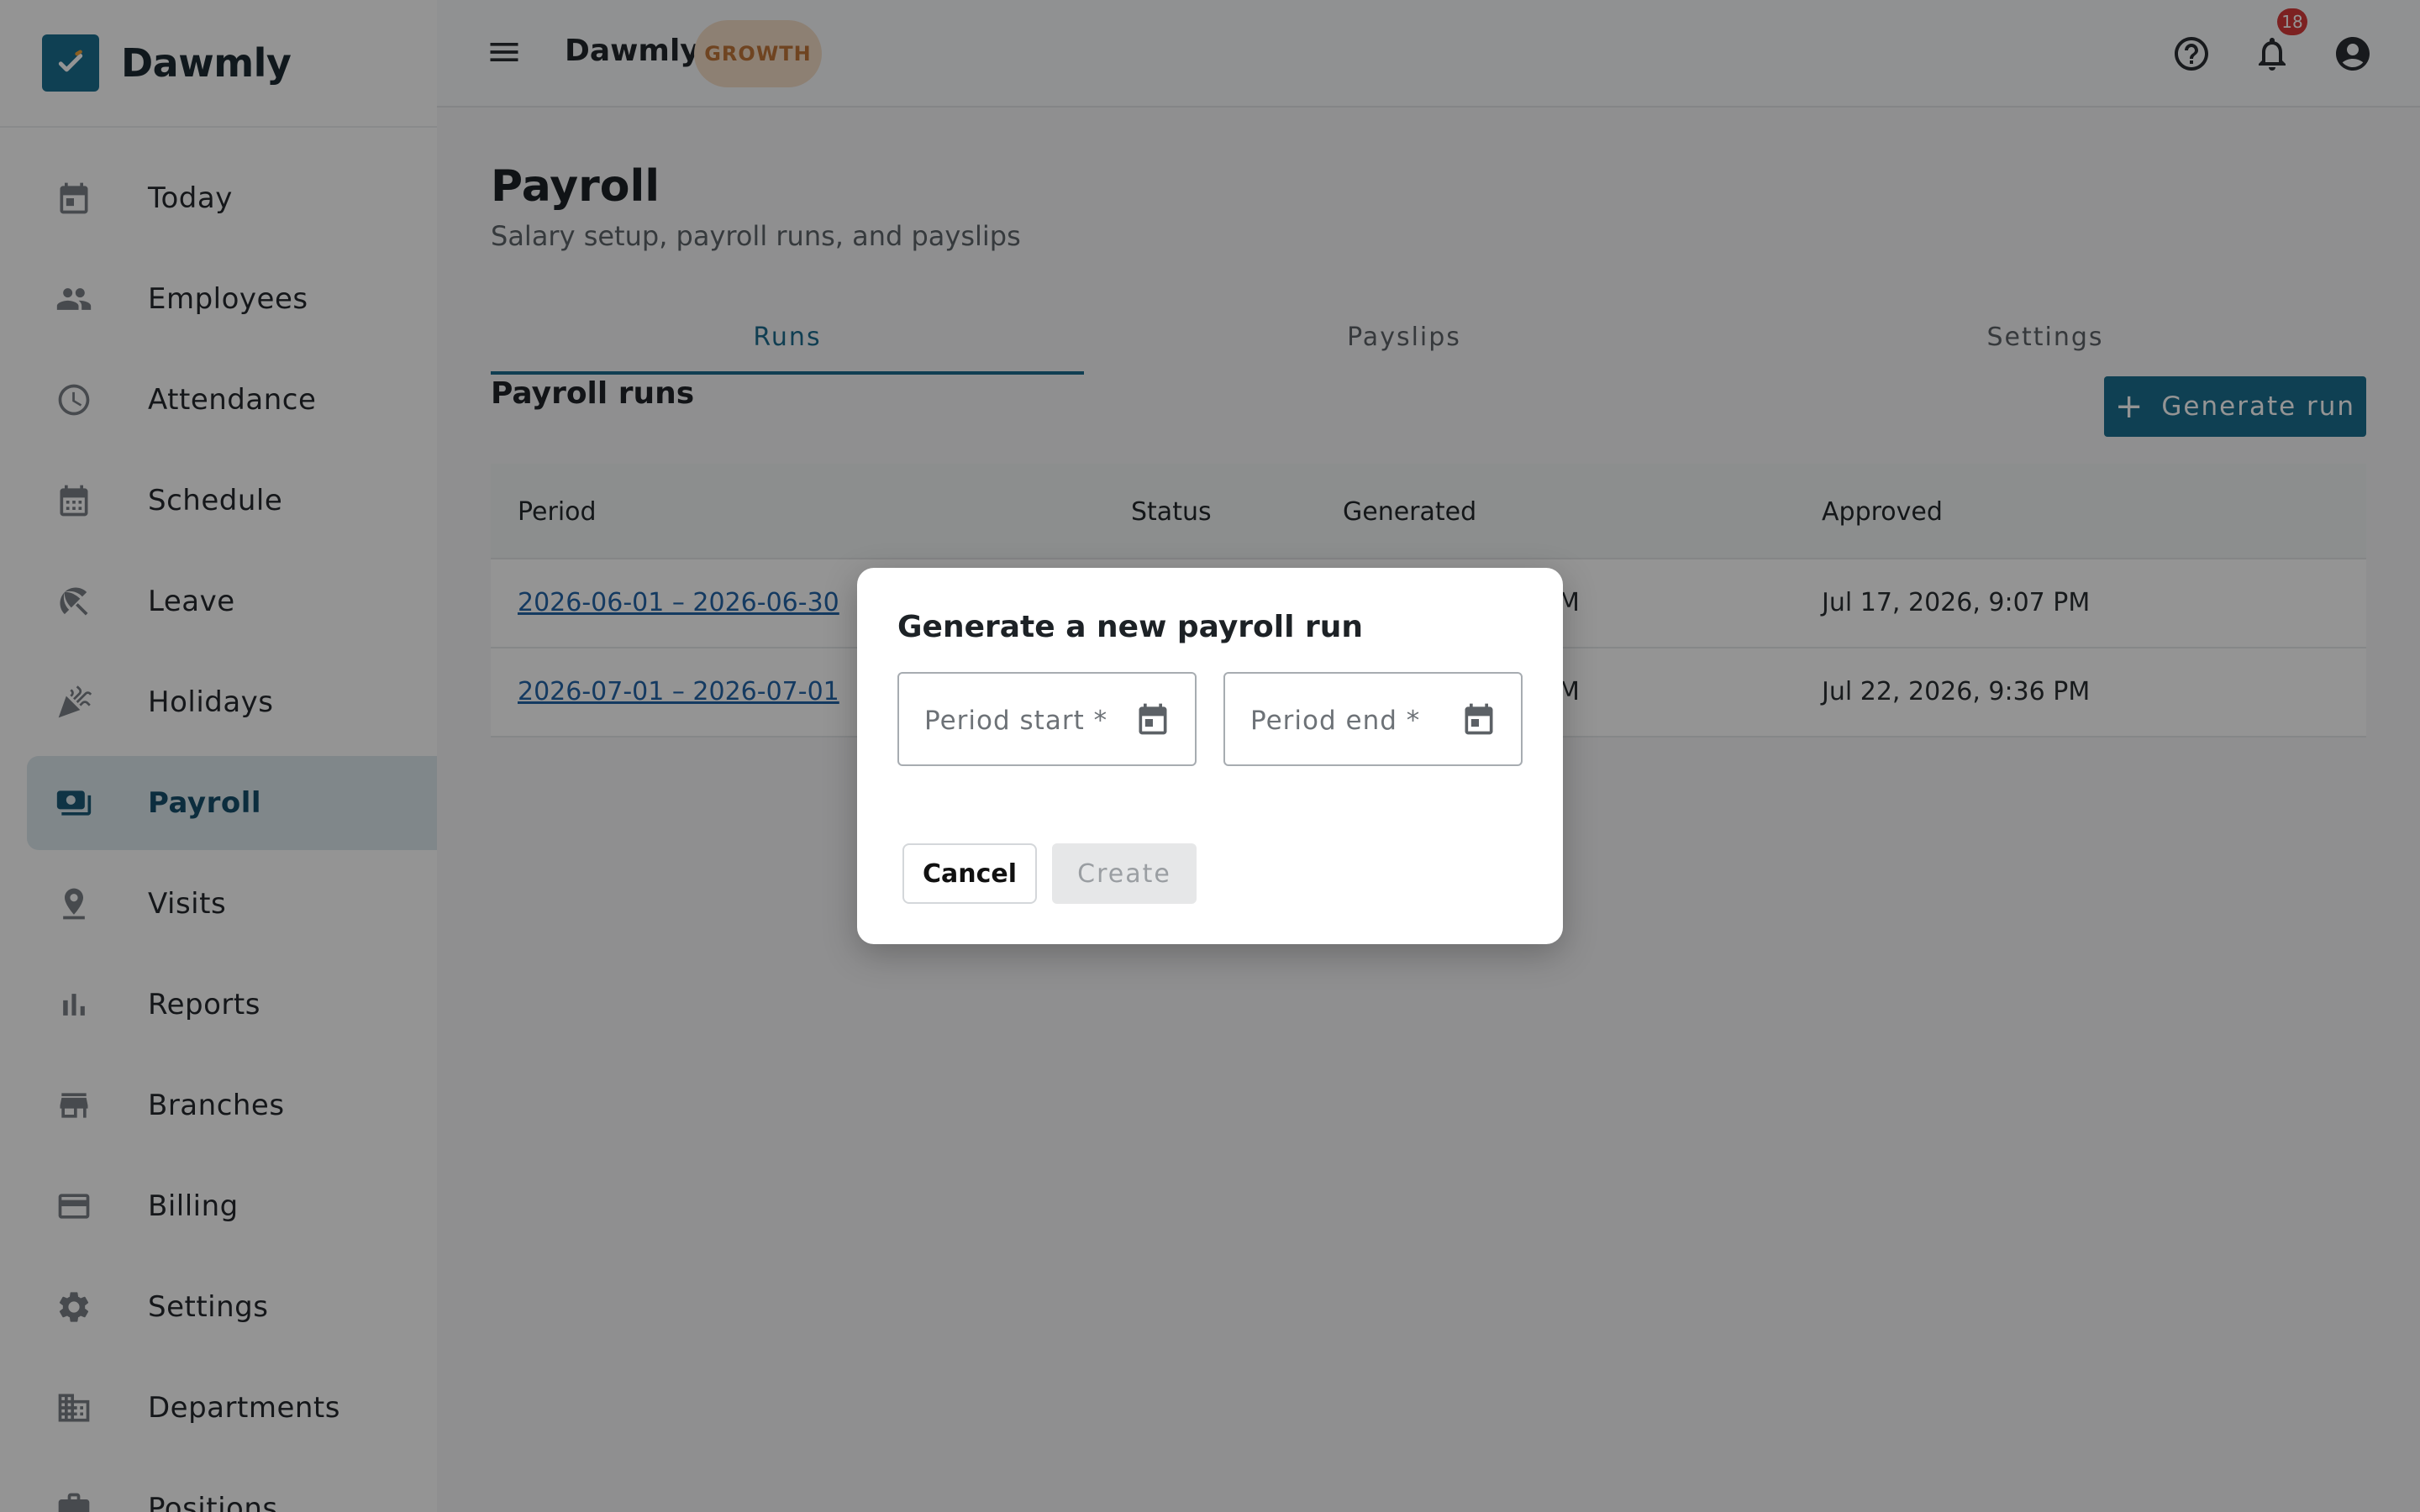 Image resolution: width=2420 pixels, height=1512 pixels. Describe the element at coordinates (1131, 627) in the screenshot. I see `dialog-title: Generate a new payroll run` at that location.